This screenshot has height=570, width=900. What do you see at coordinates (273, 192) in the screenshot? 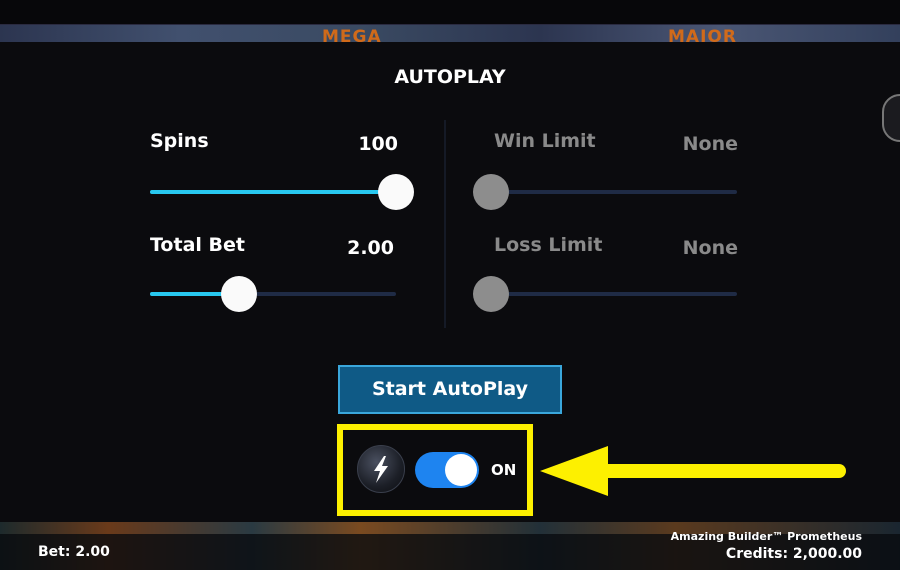
I see `spins-slider-fill` at bounding box center [273, 192].